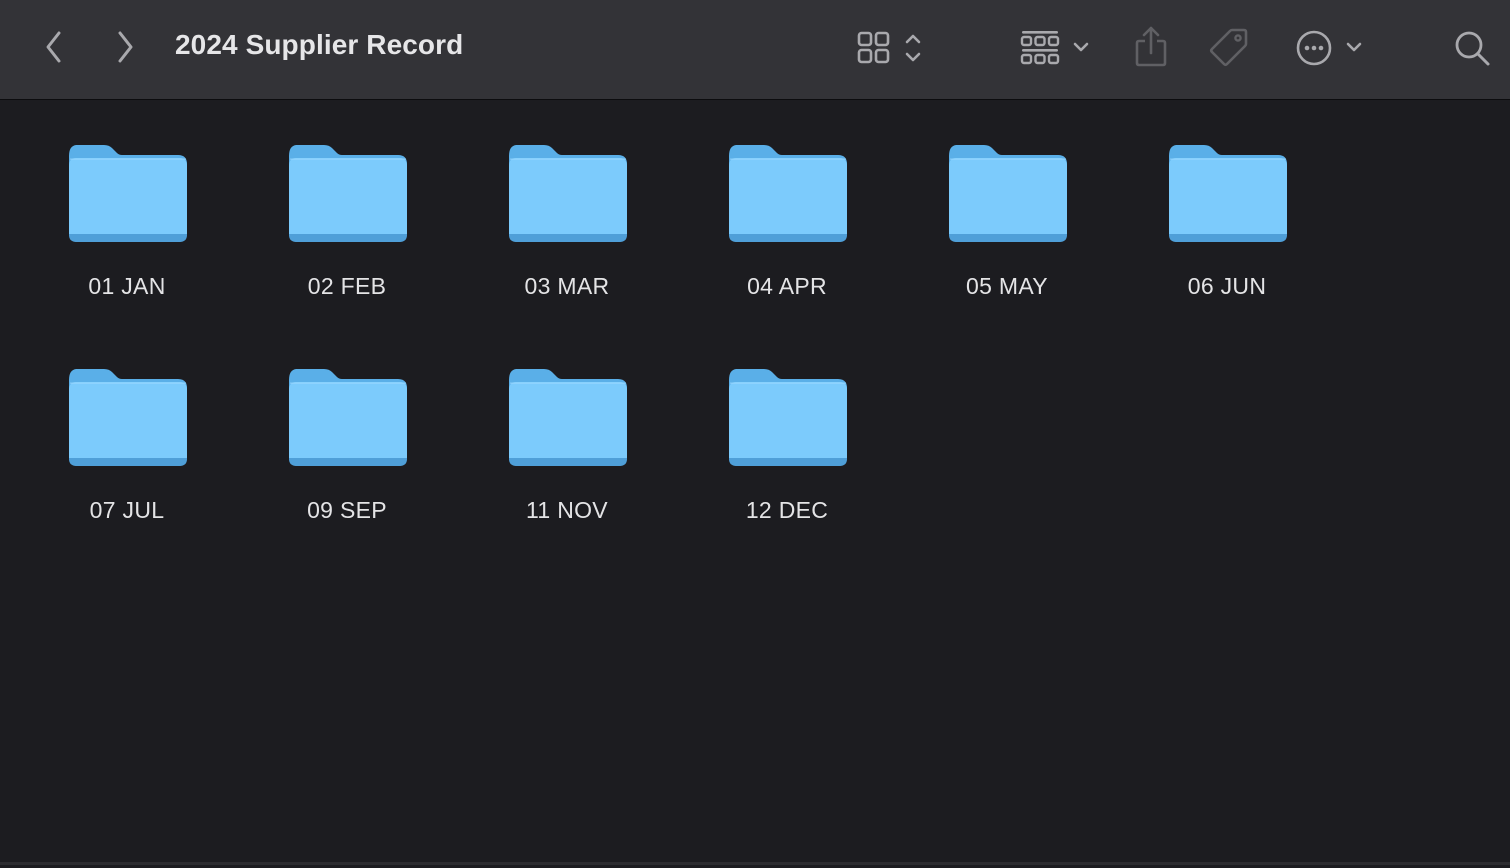 This screenshot has width=1510, height=868. I want to click on folder-label: 02 FEB, so click(347, 286).